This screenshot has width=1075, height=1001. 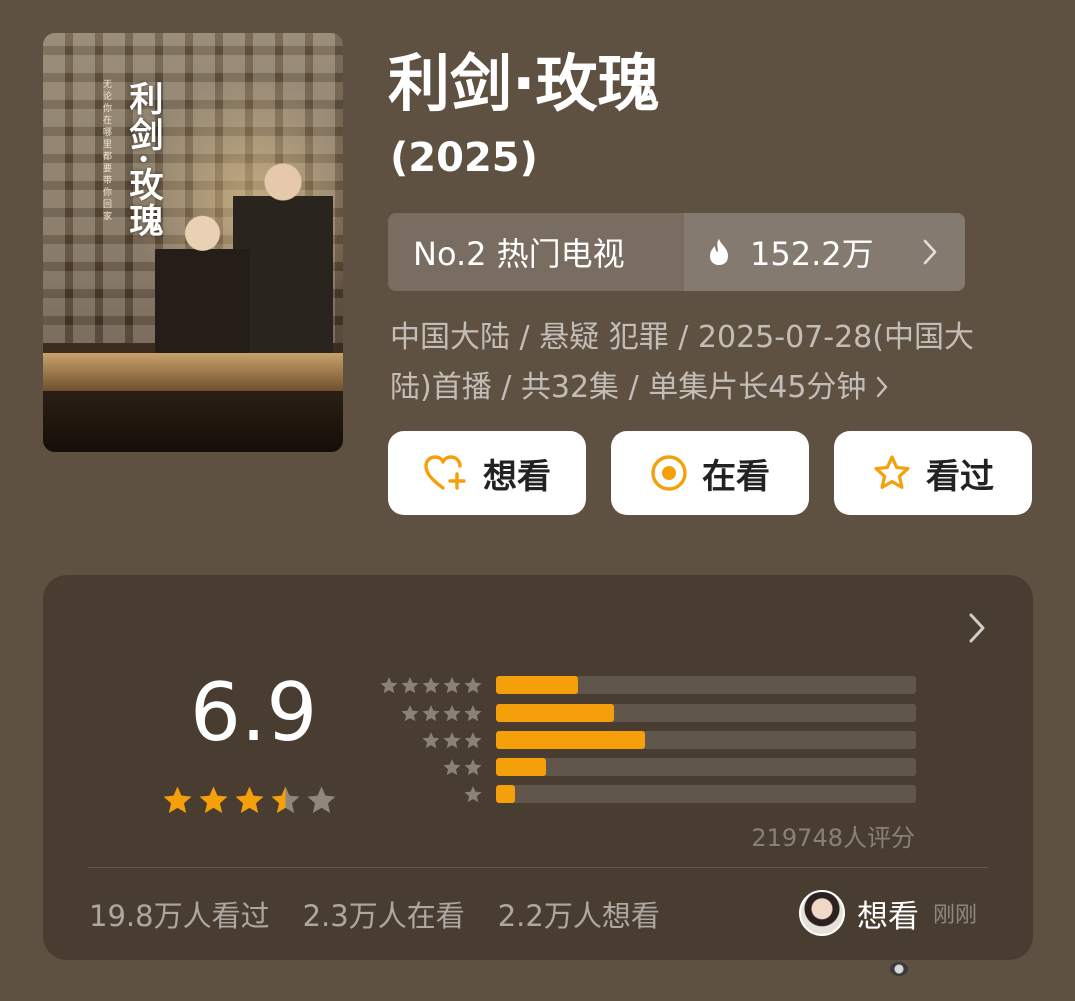 I want to click on poster-desk-front, so click(x=193, y=421).